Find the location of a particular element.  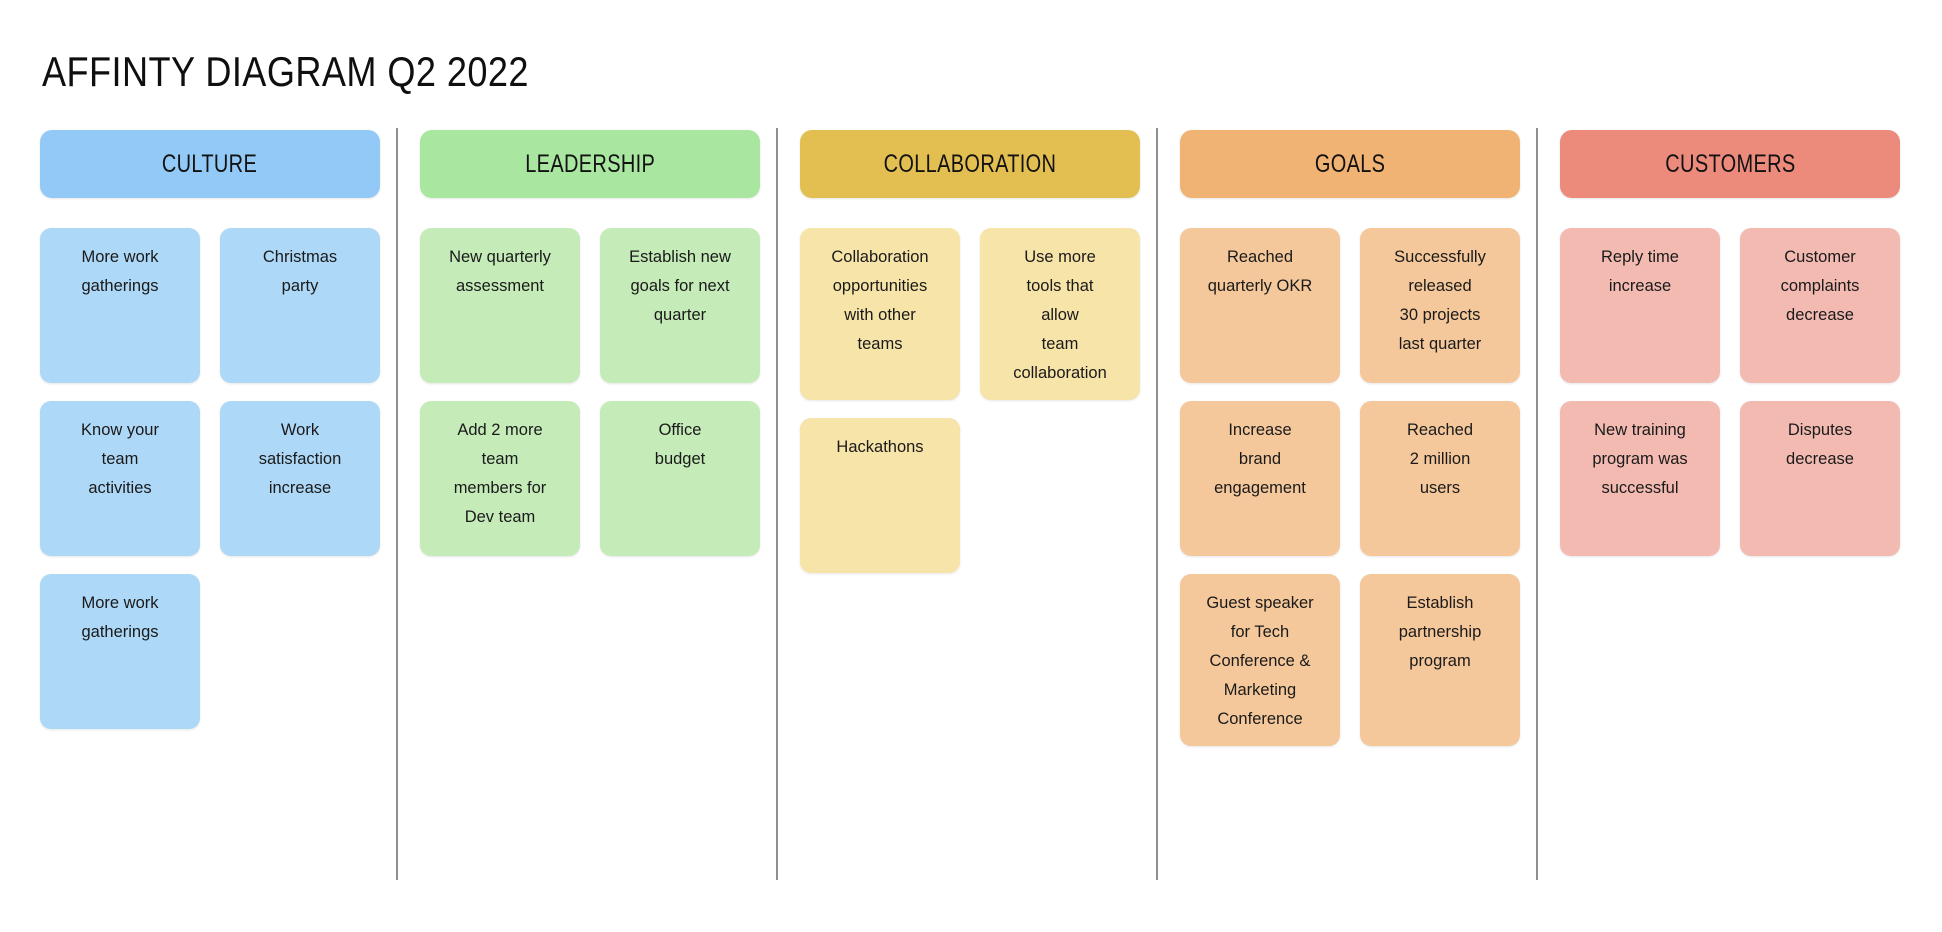

column-header-label: GOALS is located at coordinates (1350, 163).